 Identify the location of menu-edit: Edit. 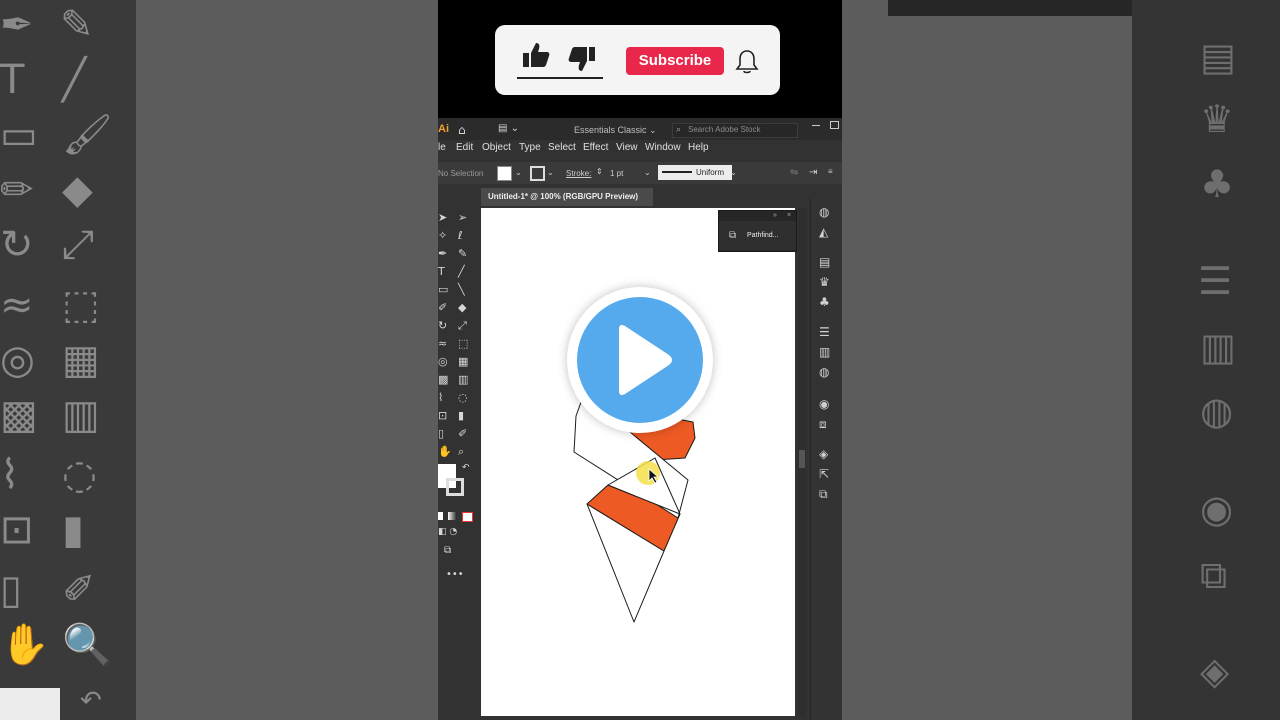
(464, 147).